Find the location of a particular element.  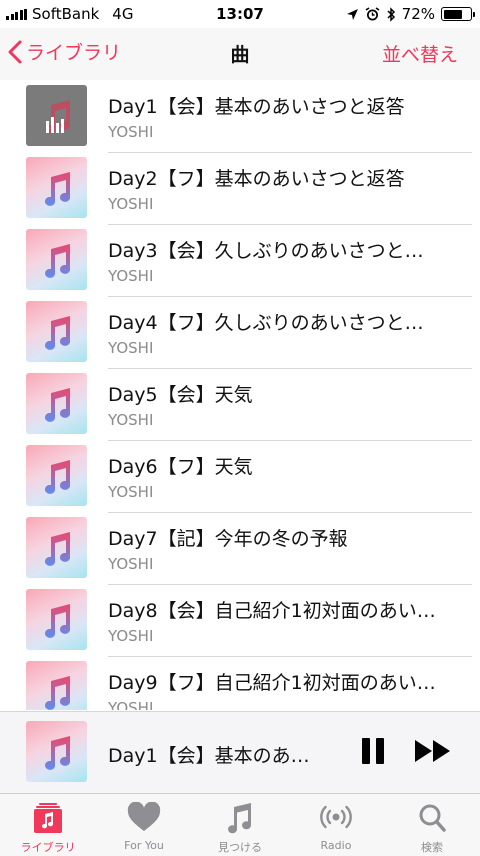

song-row: Day7【記】今年の冬の予報 YOSHI is located at coordinates (240, 549).